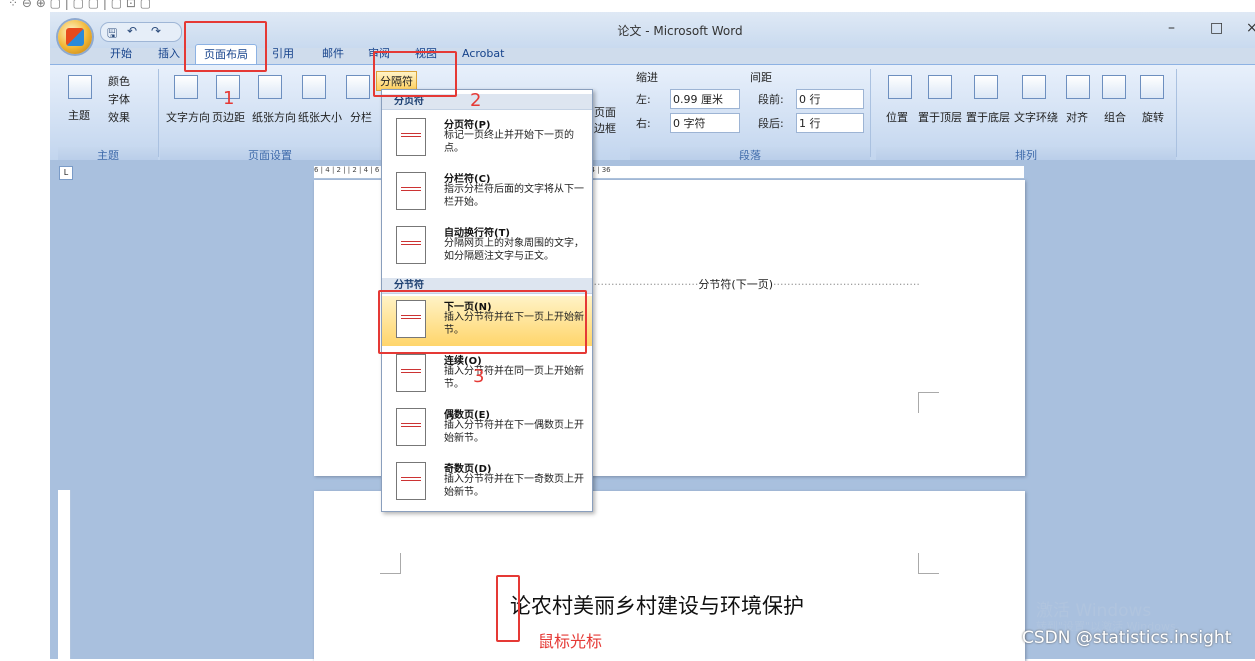 Image resolution: width=1255 pixels, height=661 pixels. I want to click on page-setup-group: 文字方向 页边距 纸张方向 纸张大小 分栏 页面设置, so click(270, 115).